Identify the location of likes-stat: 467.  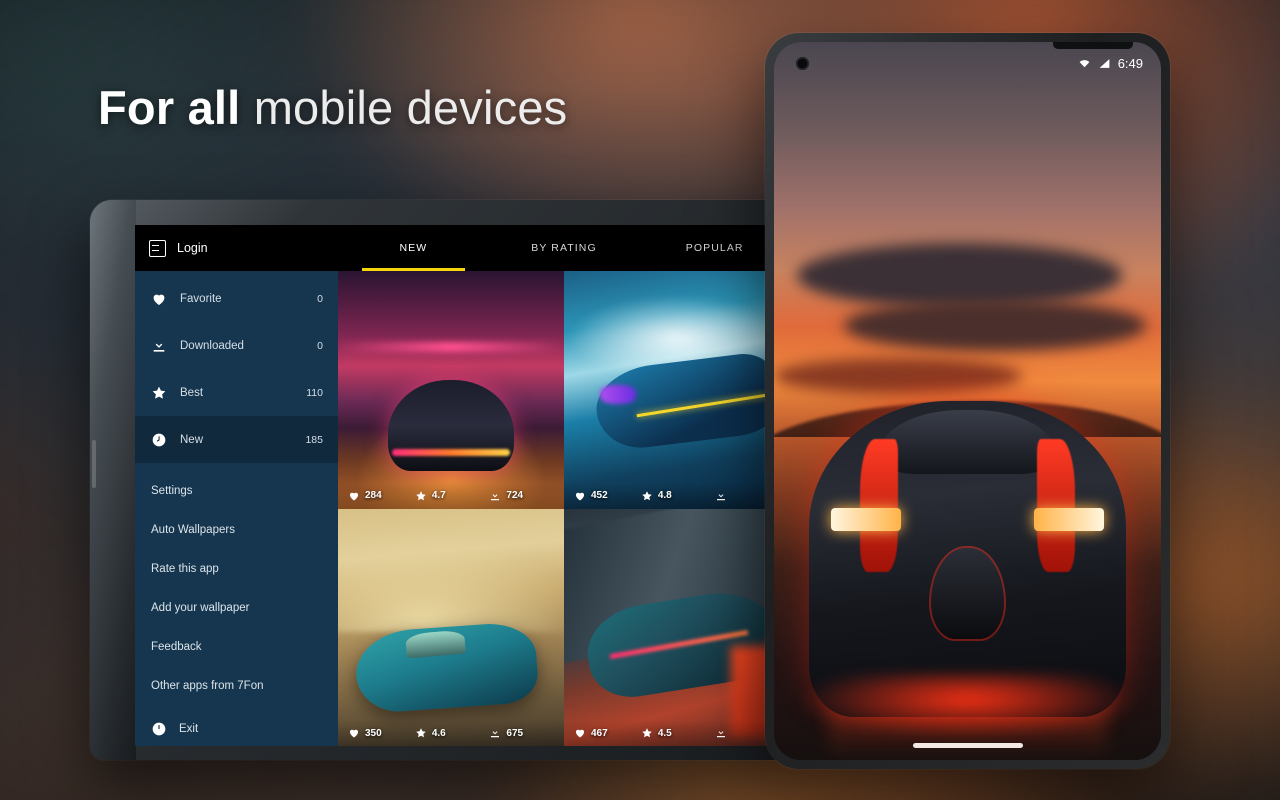
(602, 733).